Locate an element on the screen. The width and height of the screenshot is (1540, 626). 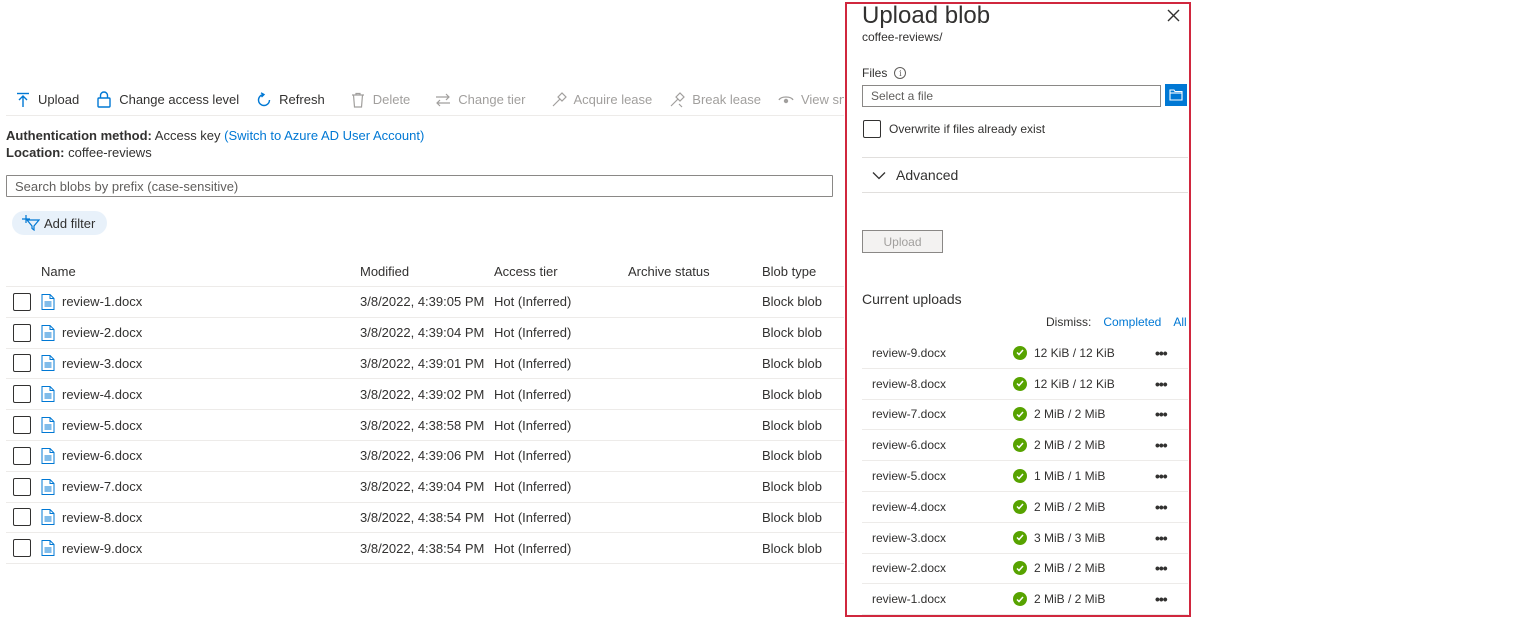
break-lease-label: Break lease is located at coordinates (726, 99).